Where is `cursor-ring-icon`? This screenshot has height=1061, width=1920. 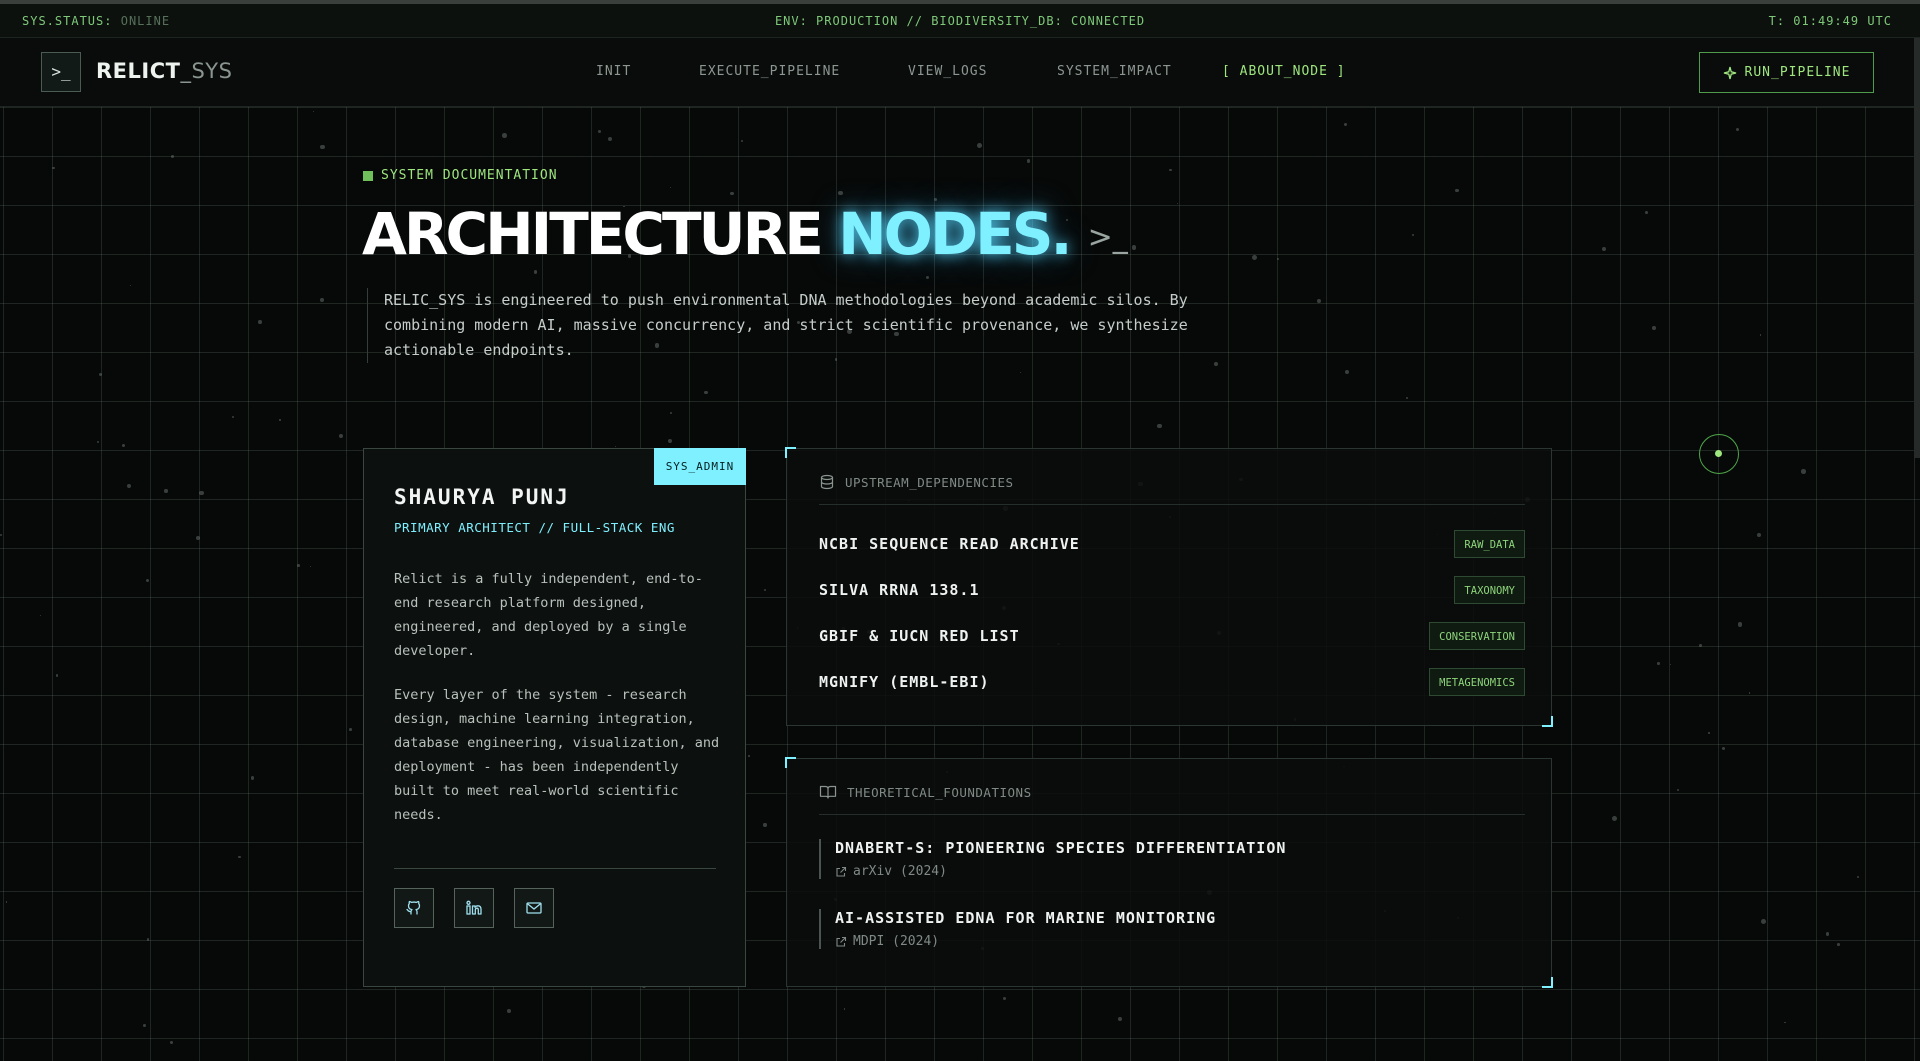
cursor-ring-icon is located at coordinates (1719, 454).